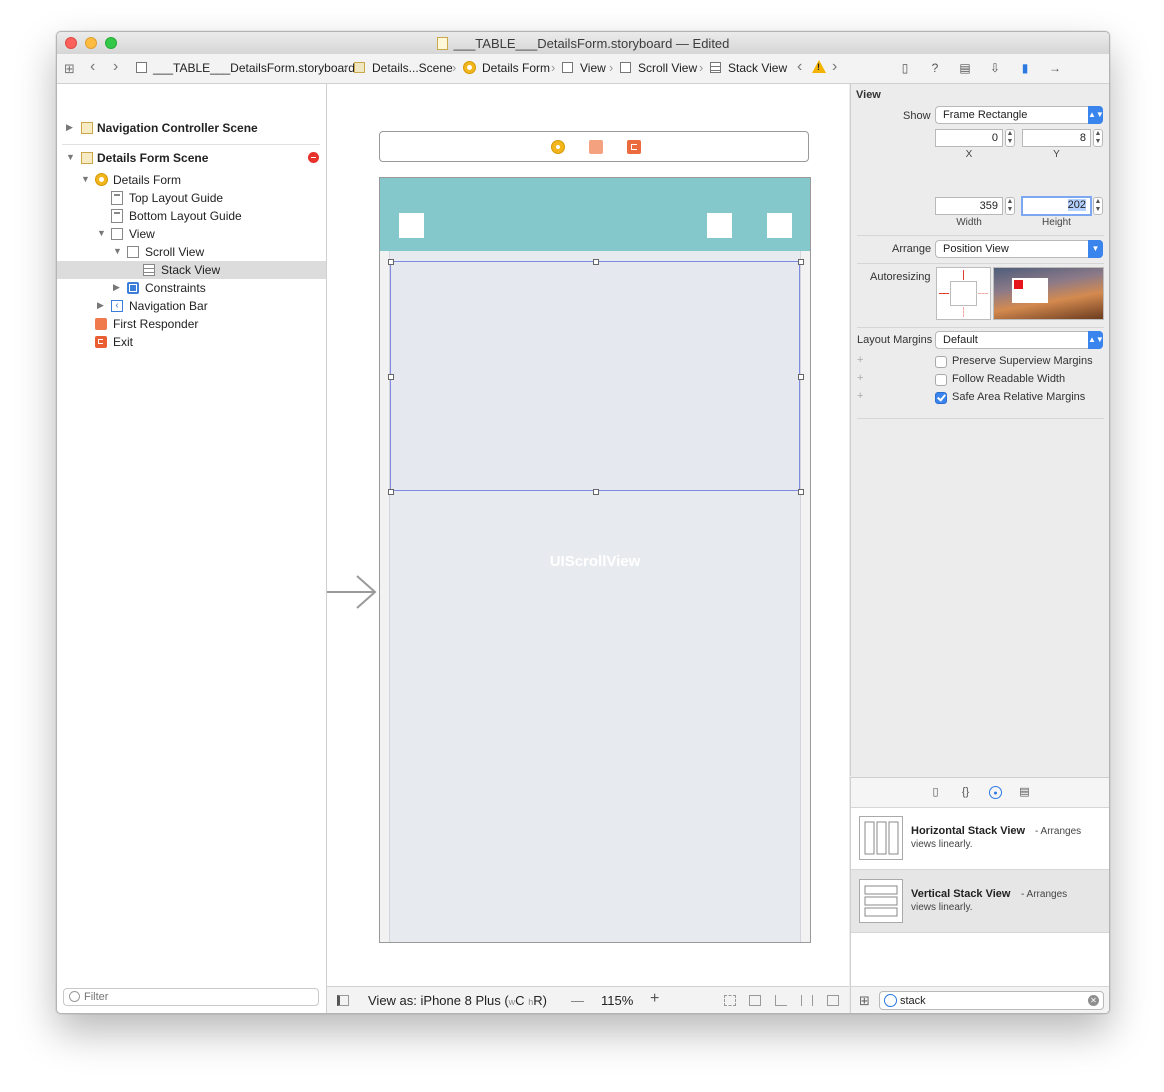 This screenshot has height=1092, width=1164. What do you see at coordinates (1093, 1000) in the screenshot?
I see `clear-search-icon: ✕` at bounding box center [1093, 1000].